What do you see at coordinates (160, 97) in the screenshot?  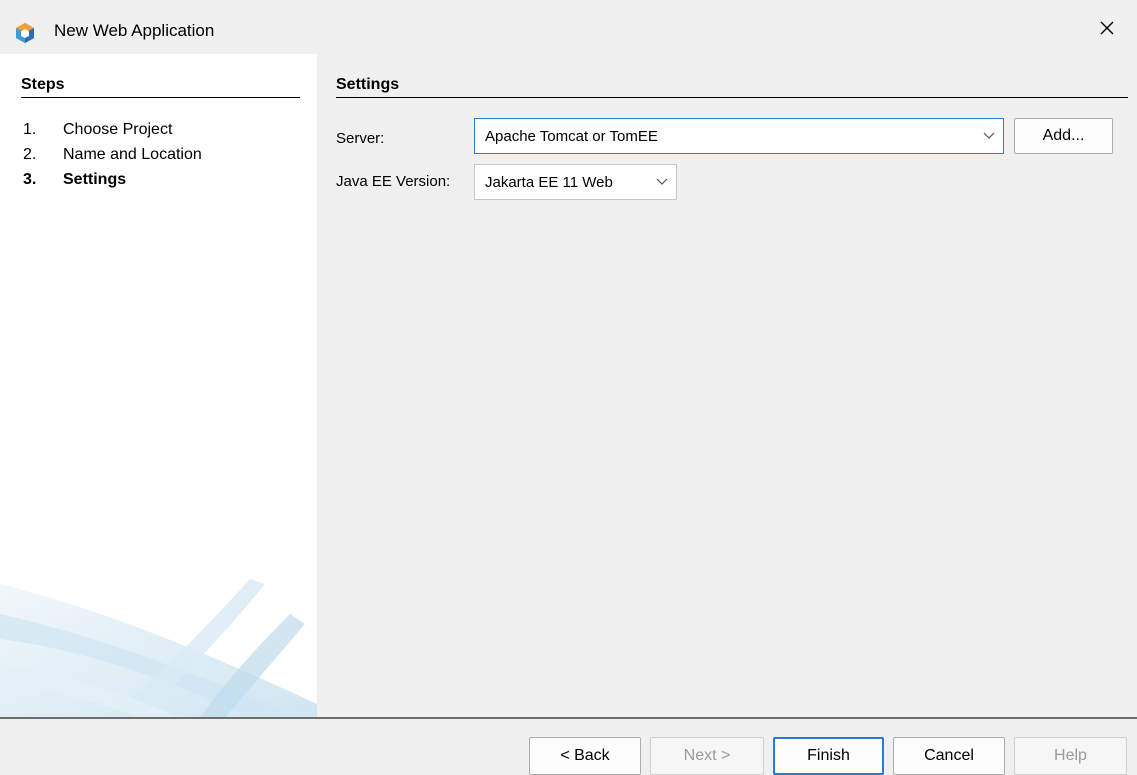 I see `steps-divider` at bounding box center [160, 97].